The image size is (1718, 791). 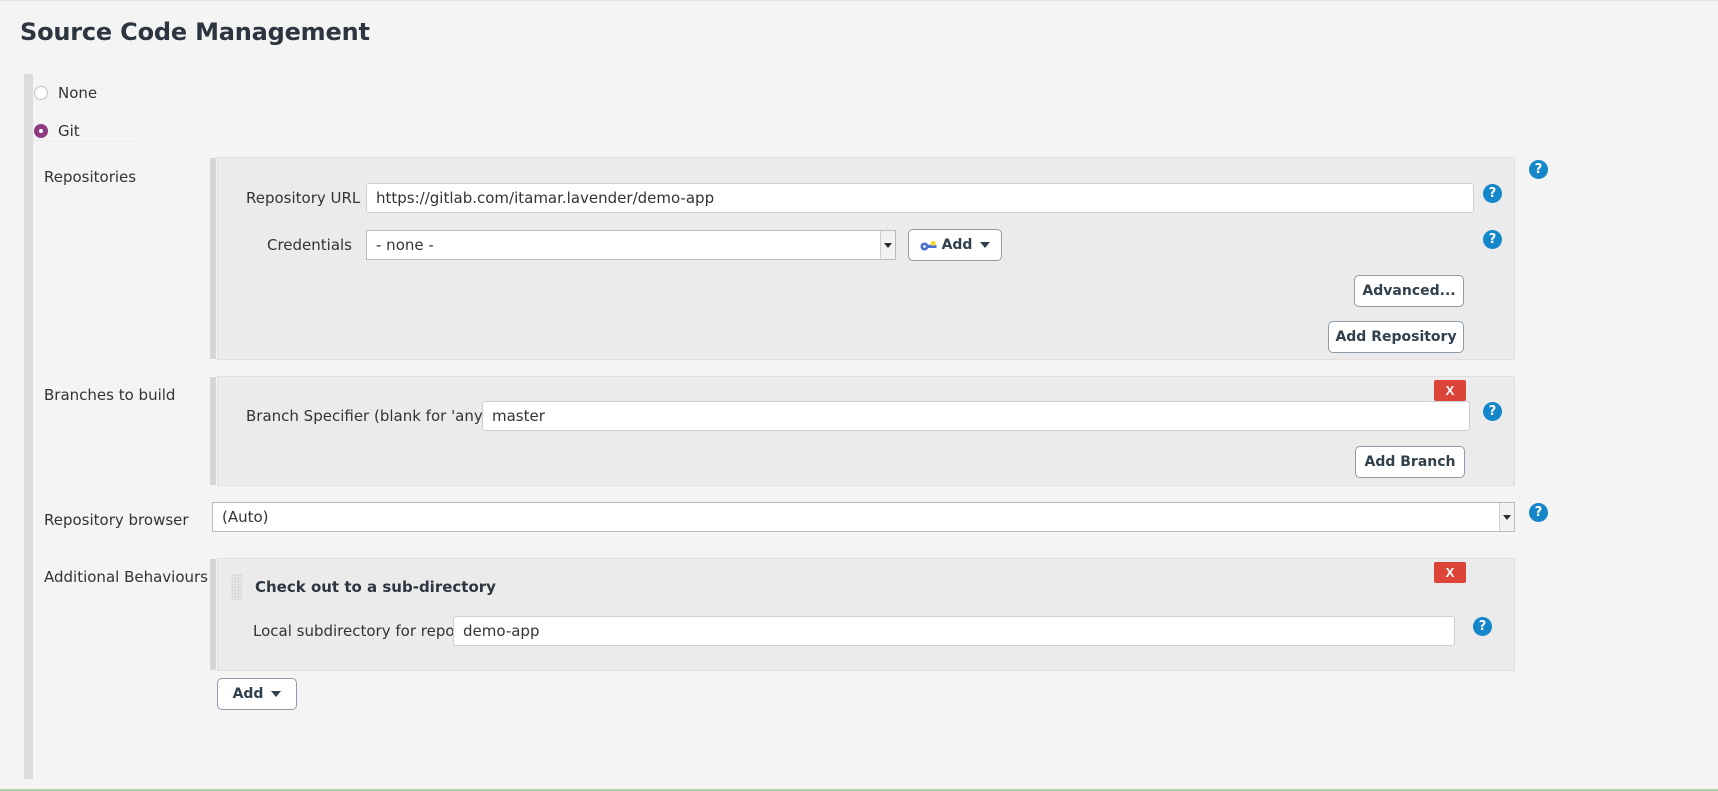 I want to click on radio-none-icon, so click(x=41, y=93).